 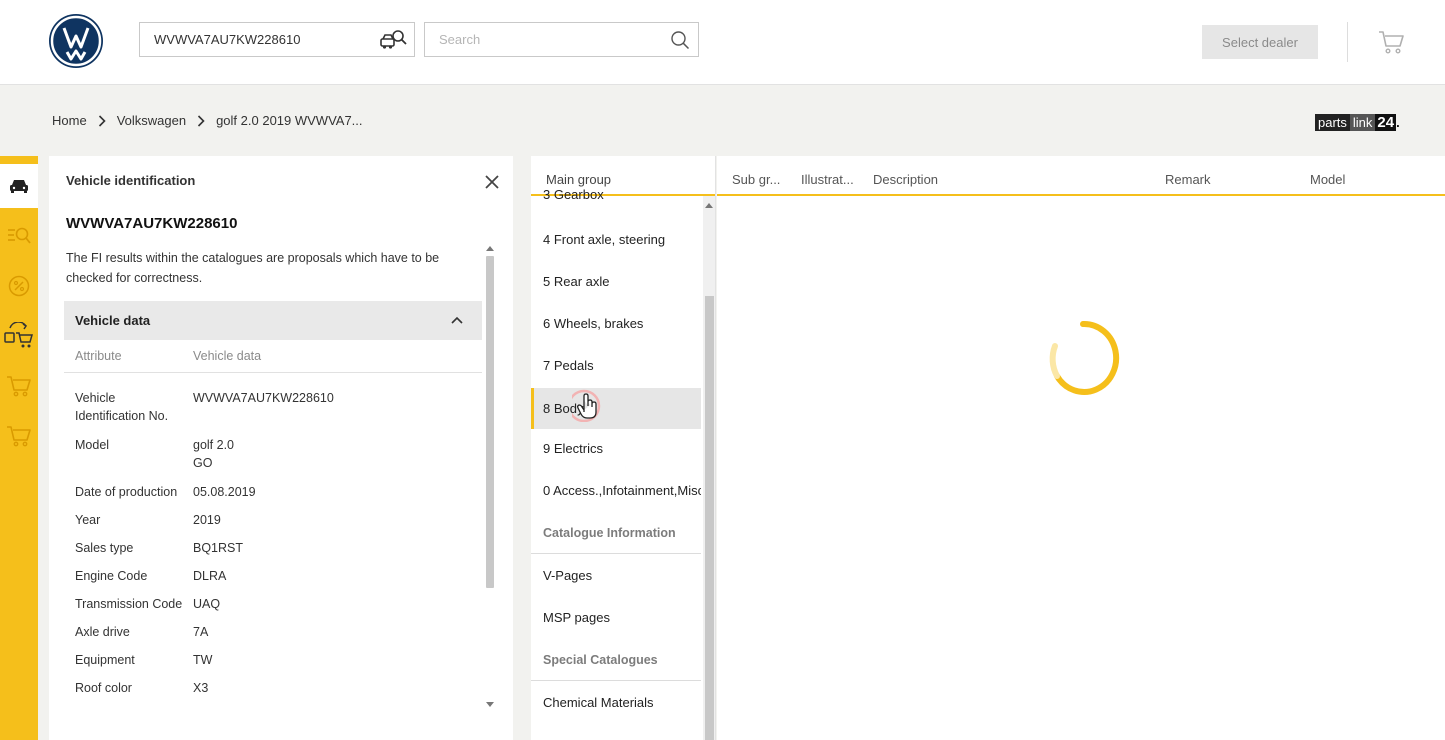 What do you see at coordinates (126, 492) in the screenshot?
I see `attribute-label: Date of production` at bounding box center [126, 492].